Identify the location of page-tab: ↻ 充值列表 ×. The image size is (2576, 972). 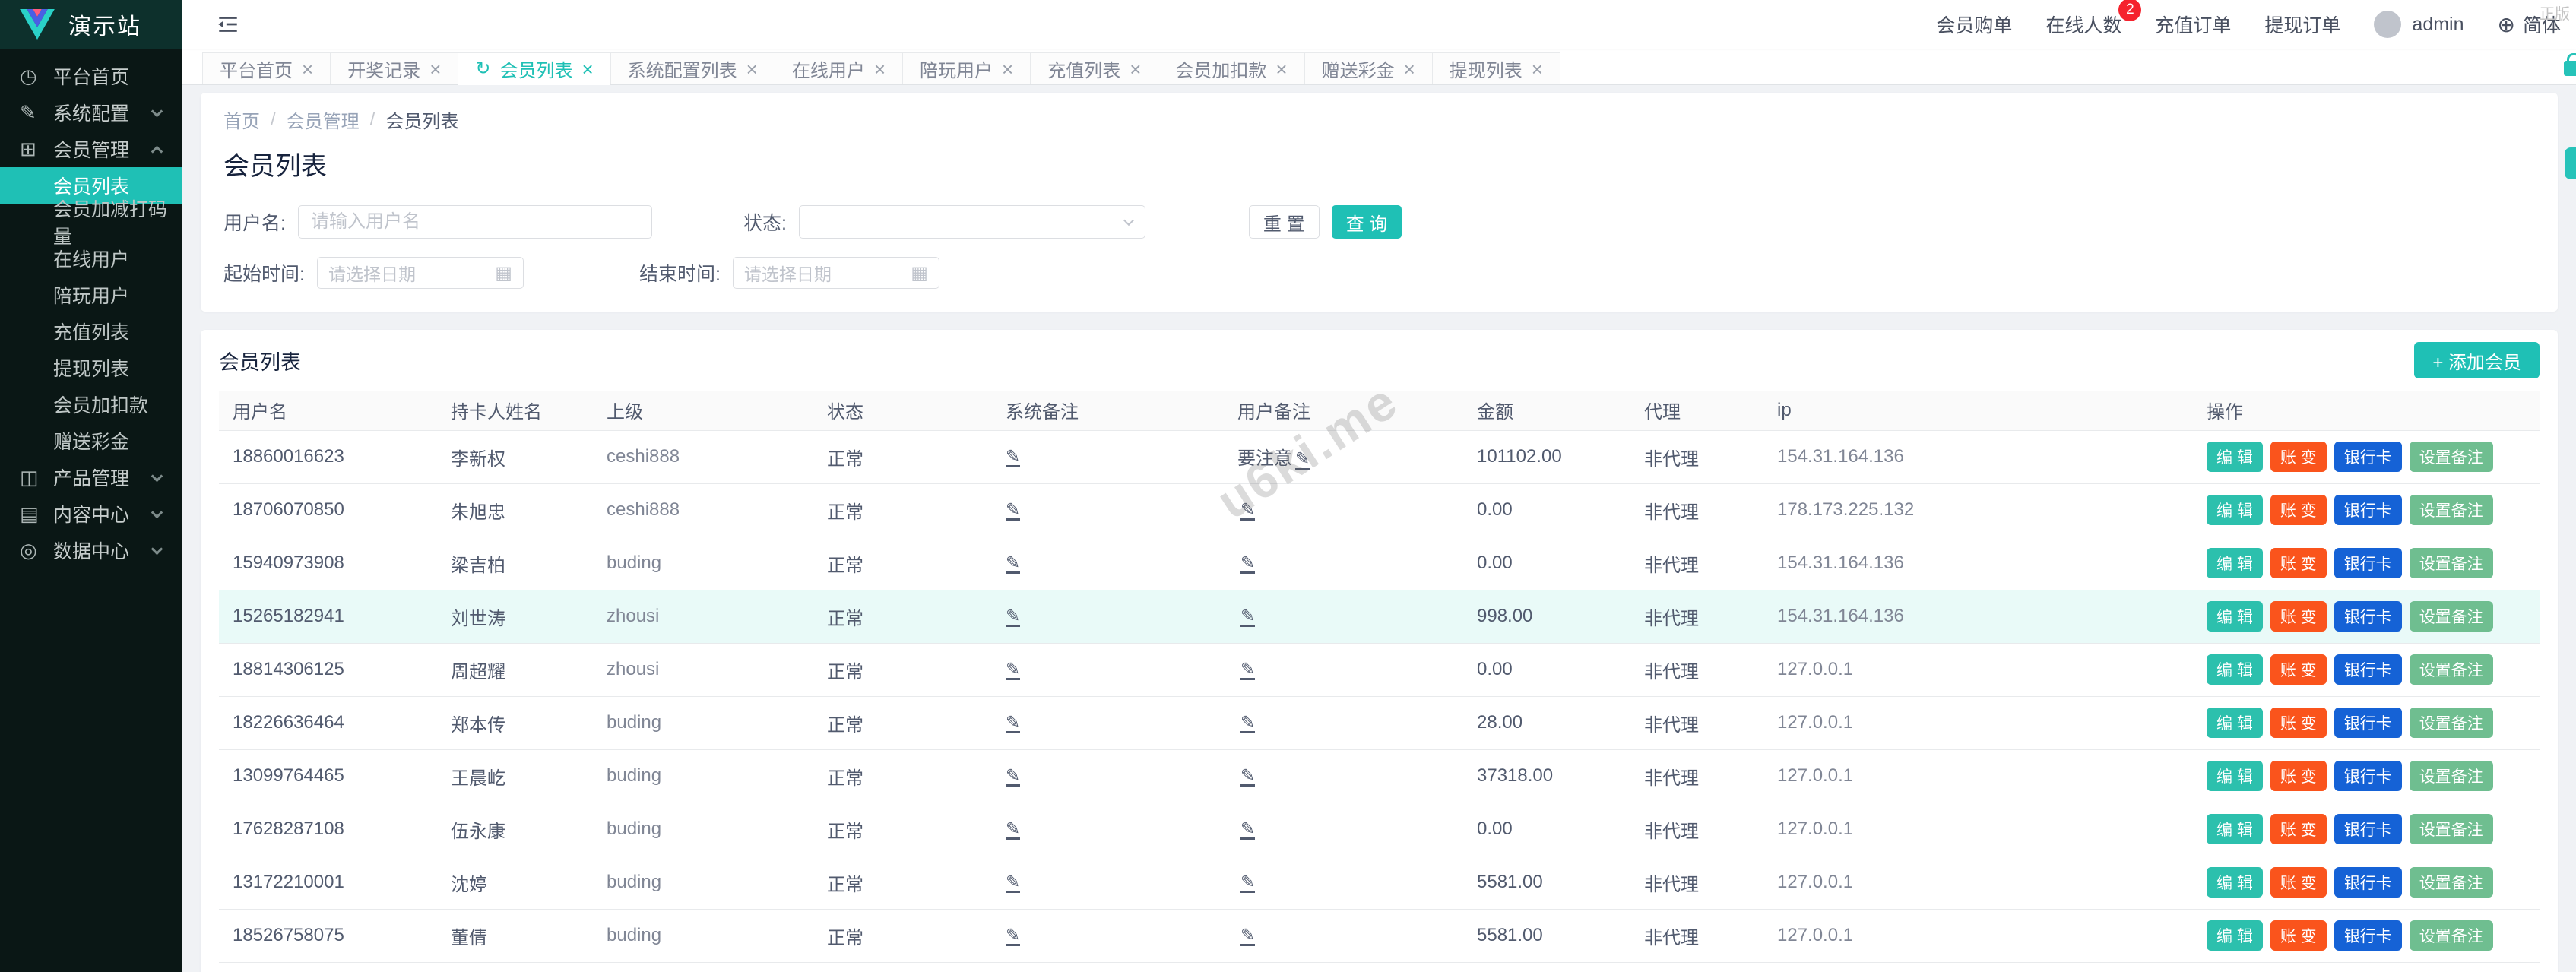
(1094, 68).